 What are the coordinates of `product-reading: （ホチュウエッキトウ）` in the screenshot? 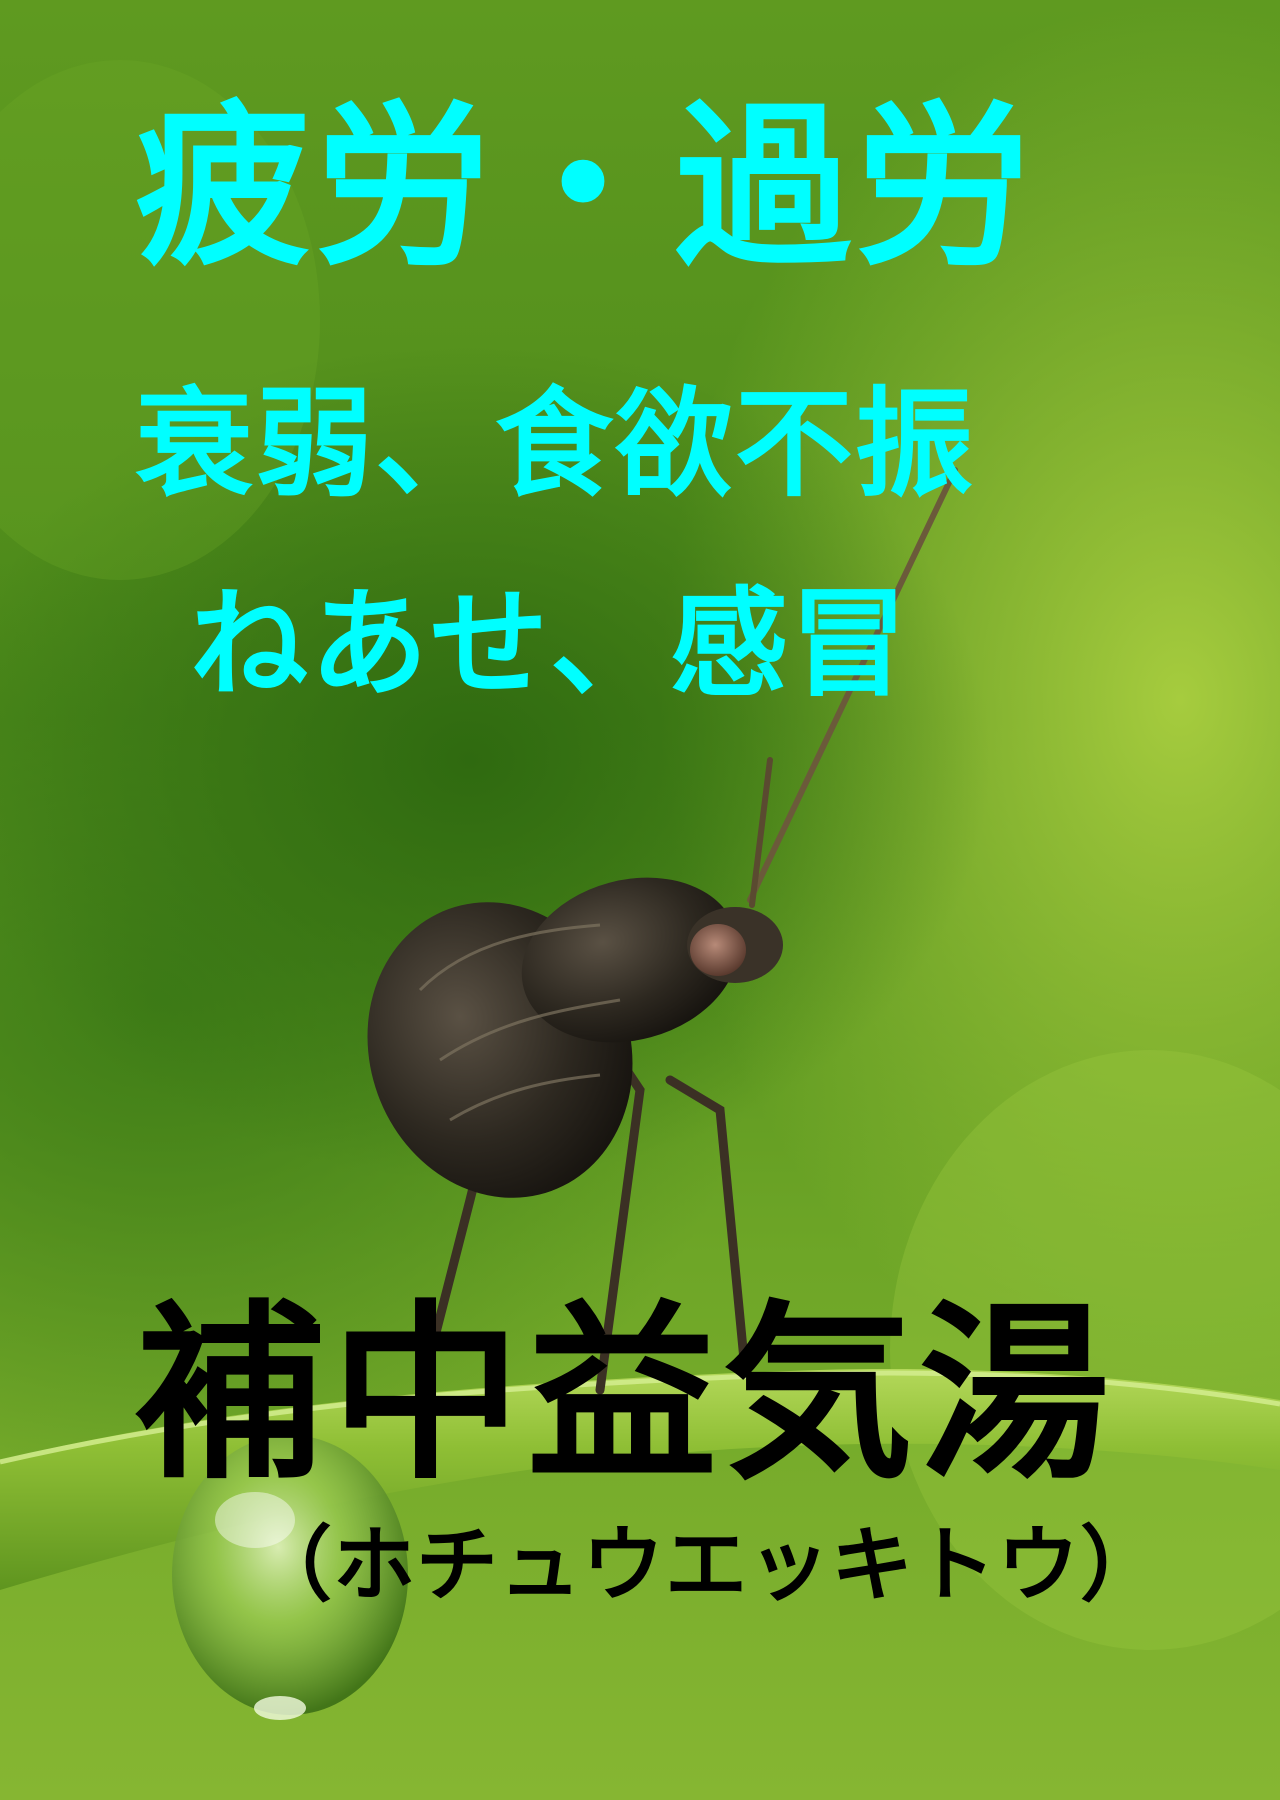 It's located at (707, 1565).